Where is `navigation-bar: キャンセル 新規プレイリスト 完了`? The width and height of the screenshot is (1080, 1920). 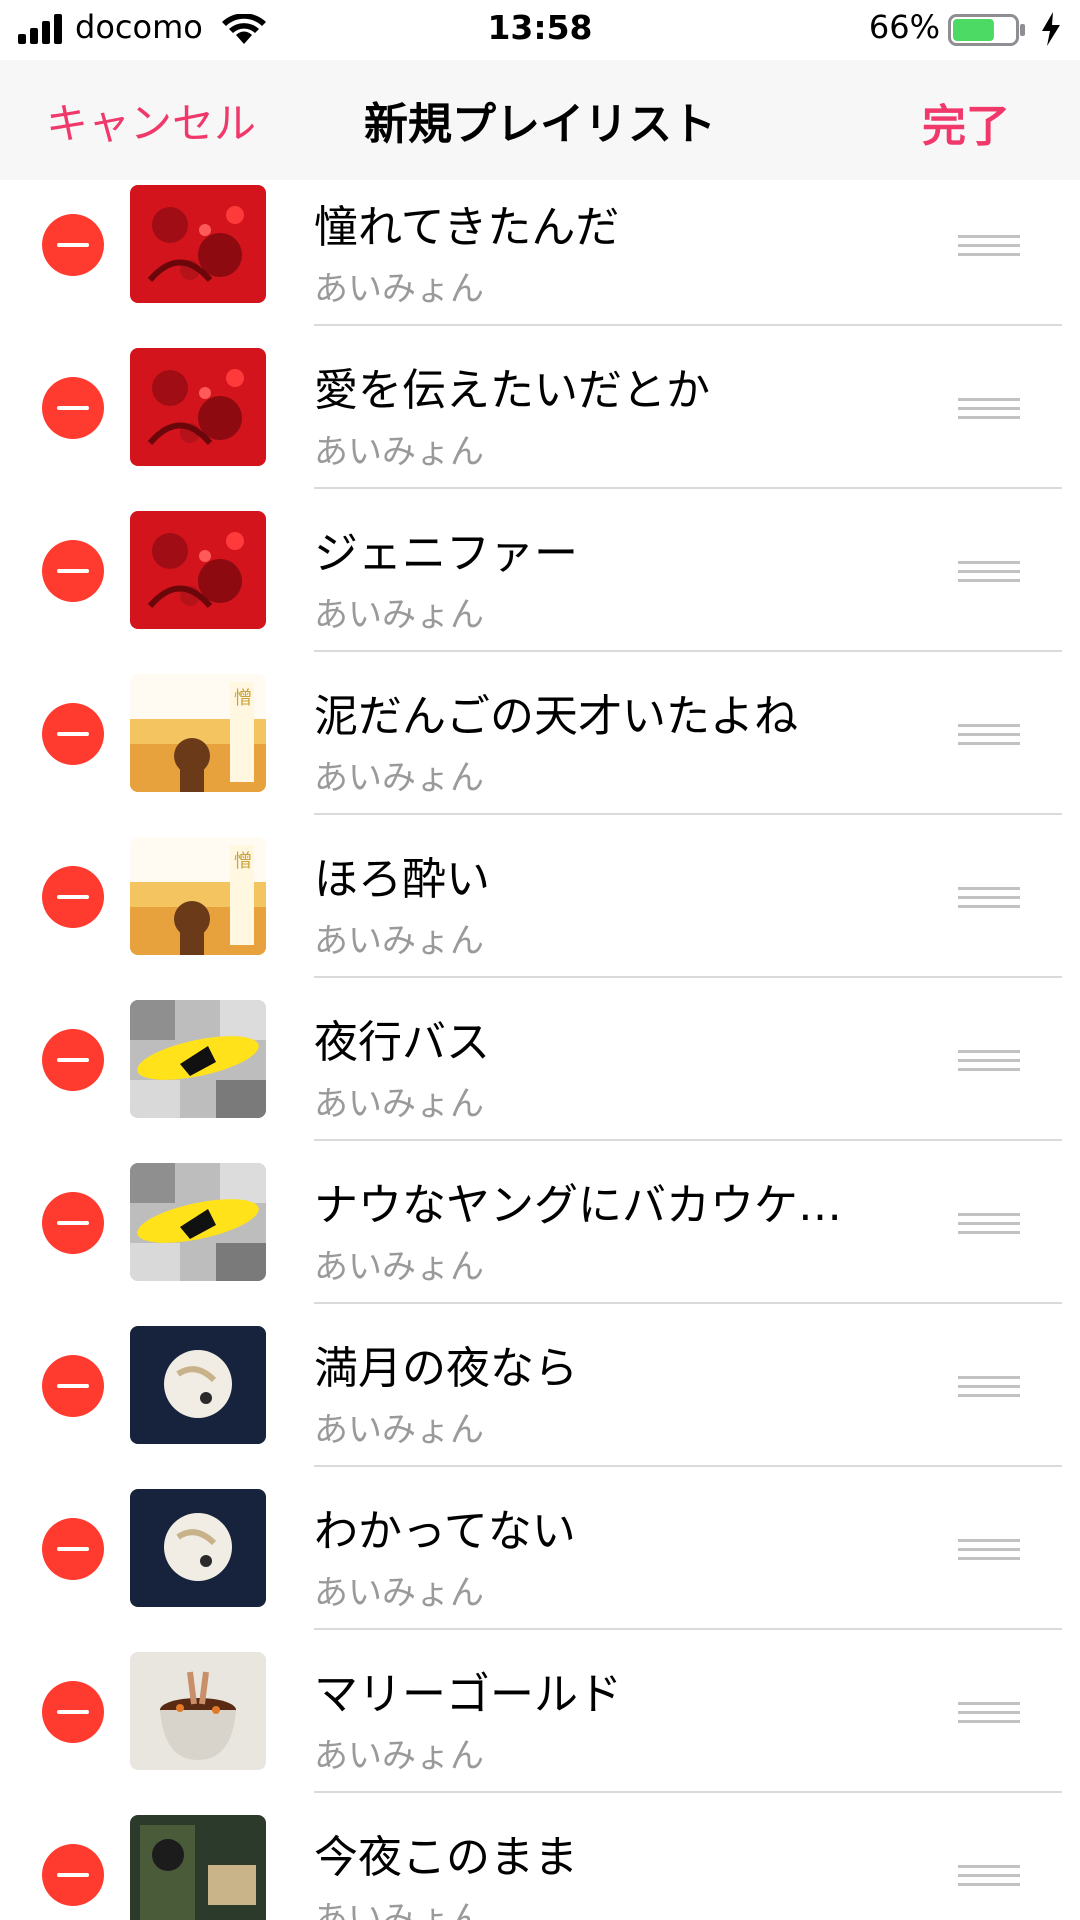
navigation-bar: キャンセル 新規プレイリスト 完了 is located at coordinates (540, 120).